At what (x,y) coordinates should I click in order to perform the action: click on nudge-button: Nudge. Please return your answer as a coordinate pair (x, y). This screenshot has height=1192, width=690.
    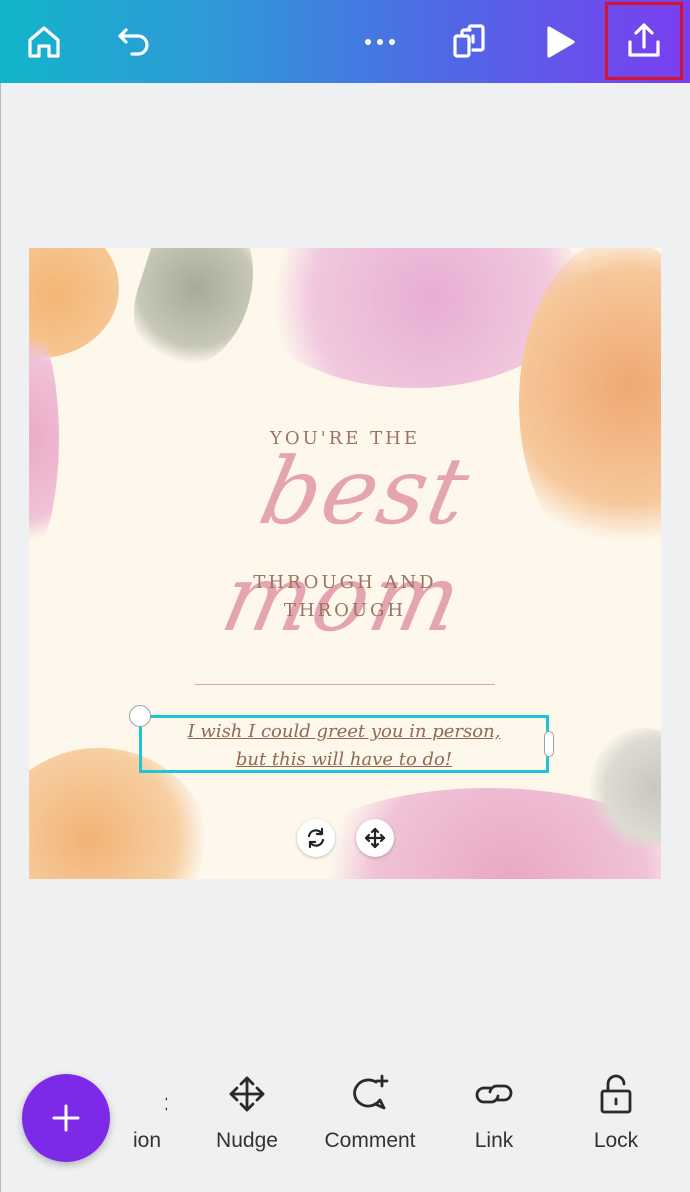
    Looking at the image, I should click on (247, 1112).